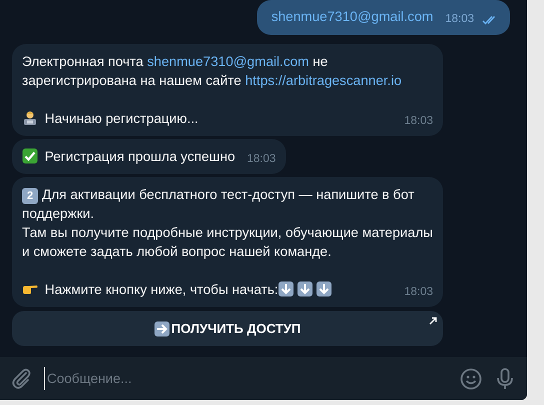 Image resolution: width=544 pixels, height=405 pixels. I want to click on message-text: Нажмите кнопку ниже, чтобы начать:, so click(161, 289).